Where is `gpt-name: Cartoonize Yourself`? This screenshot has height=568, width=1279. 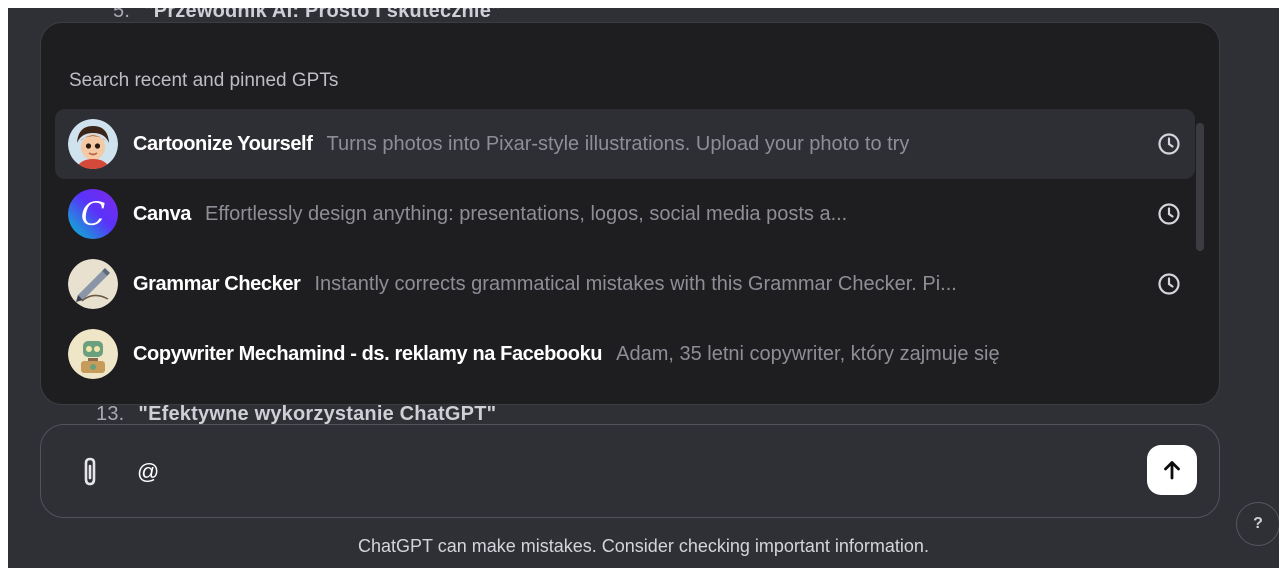 gpt-name: Cartoonize Yourself is located at coordinates (223, 143).